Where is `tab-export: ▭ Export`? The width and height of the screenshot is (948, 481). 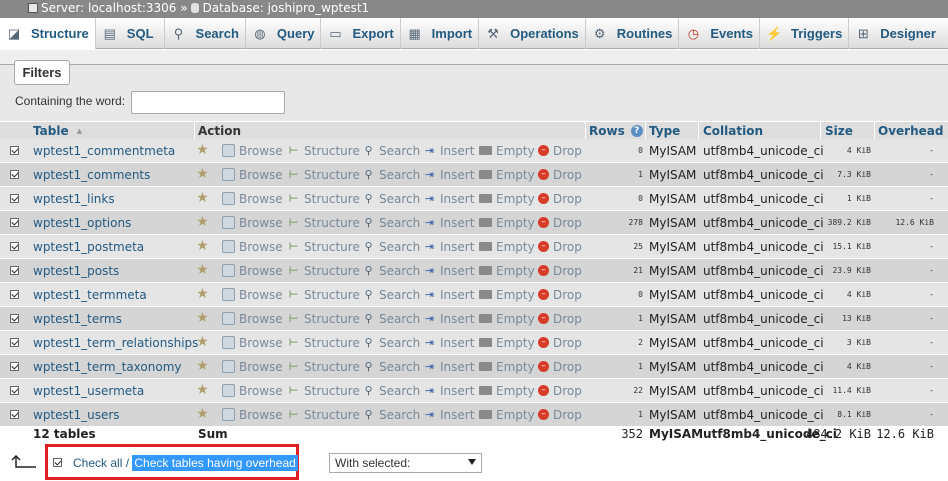
tab-export: ▭ Export is located at coordinates (361, 33).